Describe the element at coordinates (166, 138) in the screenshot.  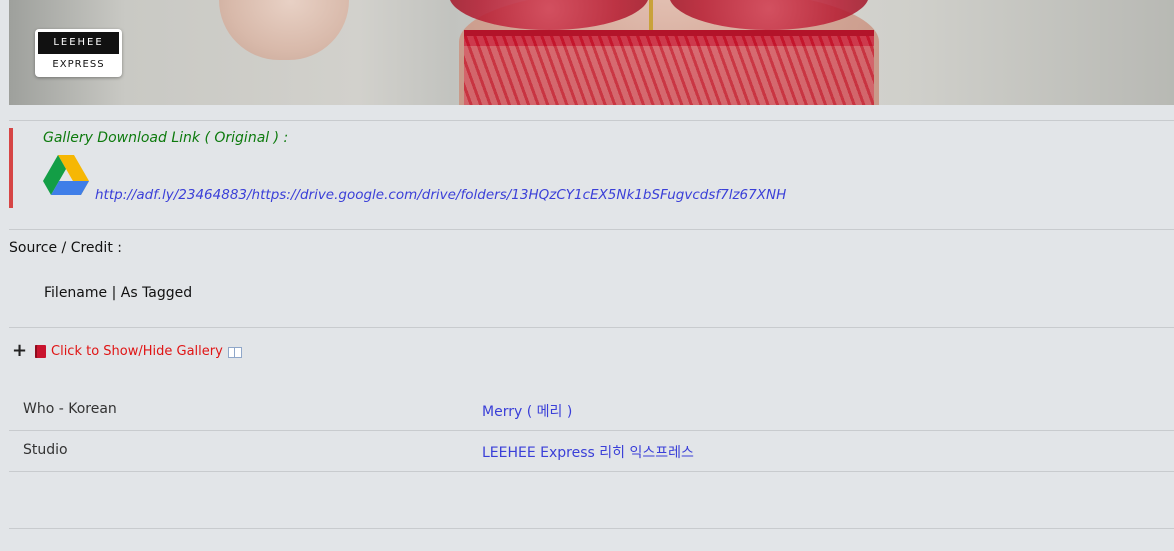
I see `download-title: Gallery Download Link ( Original ) :` at that location.